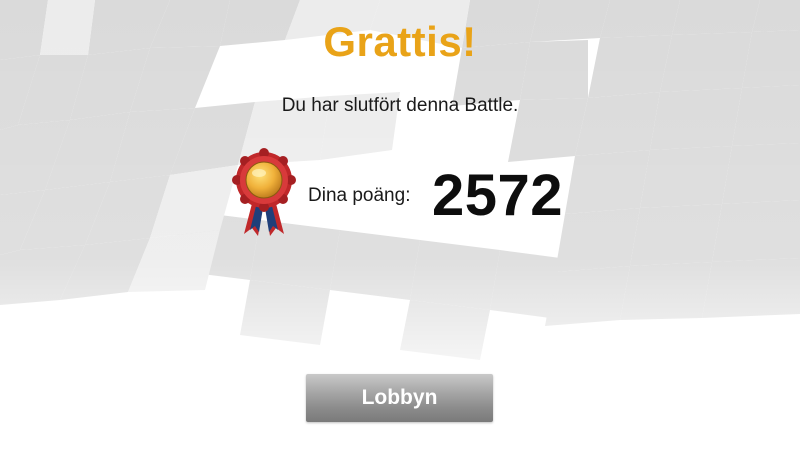  I want to click on lobby-button: Lobbyn, so click(399, 398).